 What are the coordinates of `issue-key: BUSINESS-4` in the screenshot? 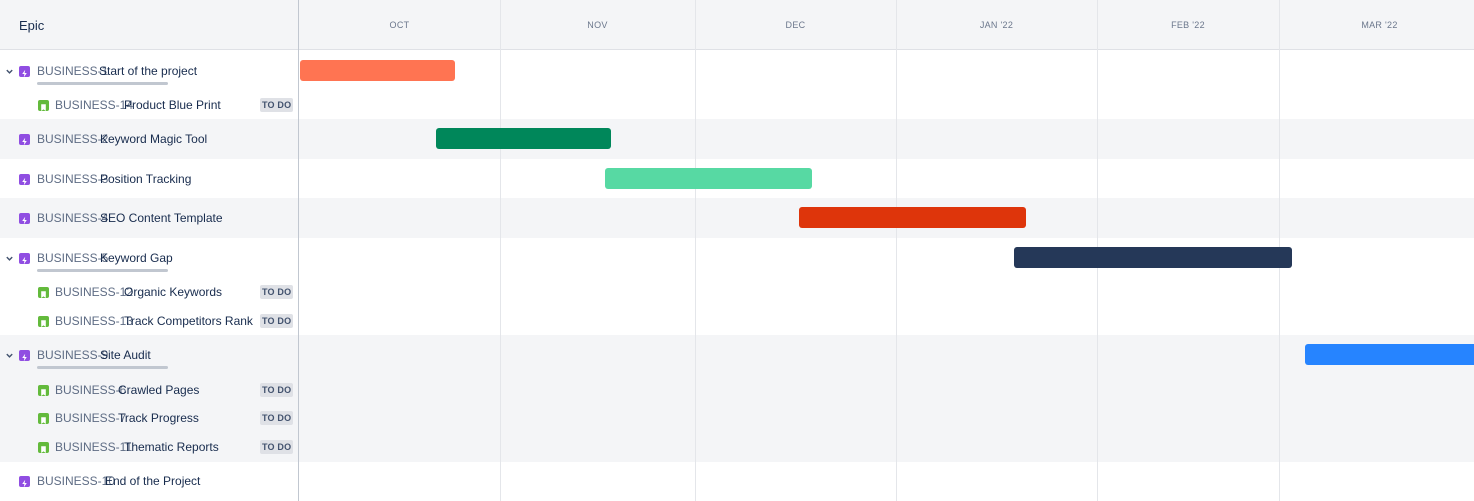 It's located at (72, 218).